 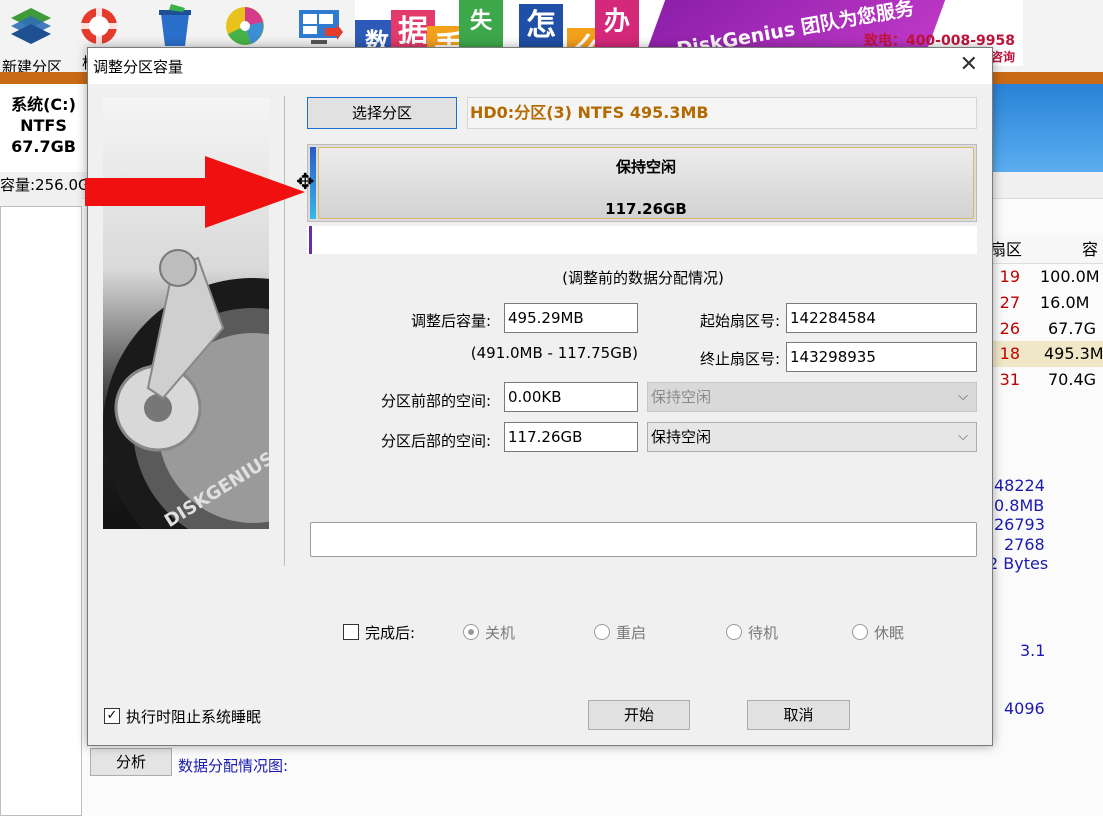 I want to click on table-row-sector: 27, so click(x=1009, y=302).